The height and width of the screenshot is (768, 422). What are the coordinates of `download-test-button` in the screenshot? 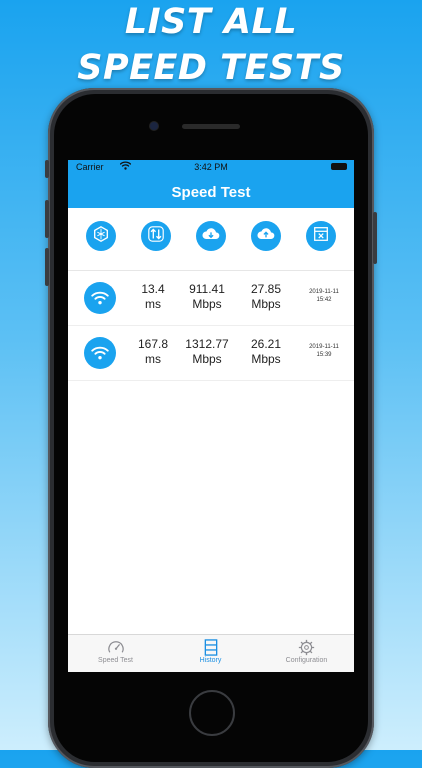 It's located at (211, 236).